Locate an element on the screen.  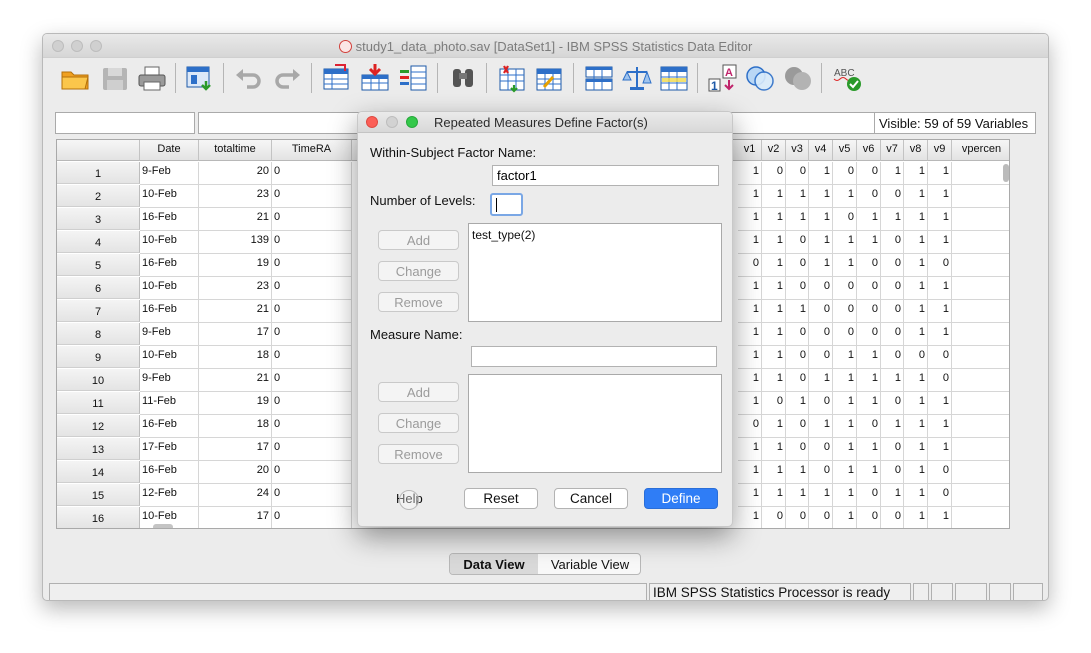
cell-totaltime: 19 is located at coordinates (235, 265).